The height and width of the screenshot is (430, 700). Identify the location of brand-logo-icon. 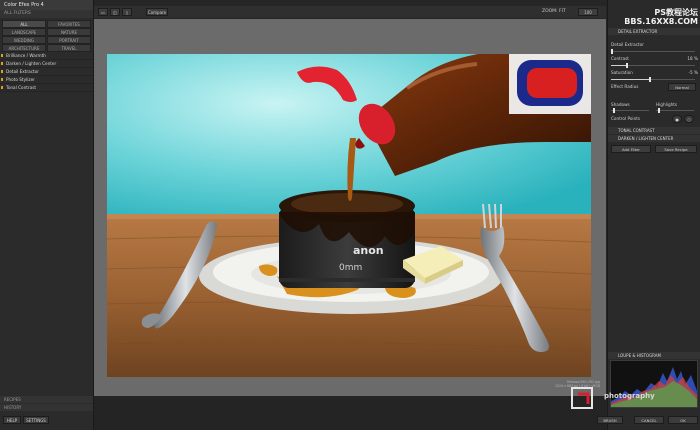
(583, 398).